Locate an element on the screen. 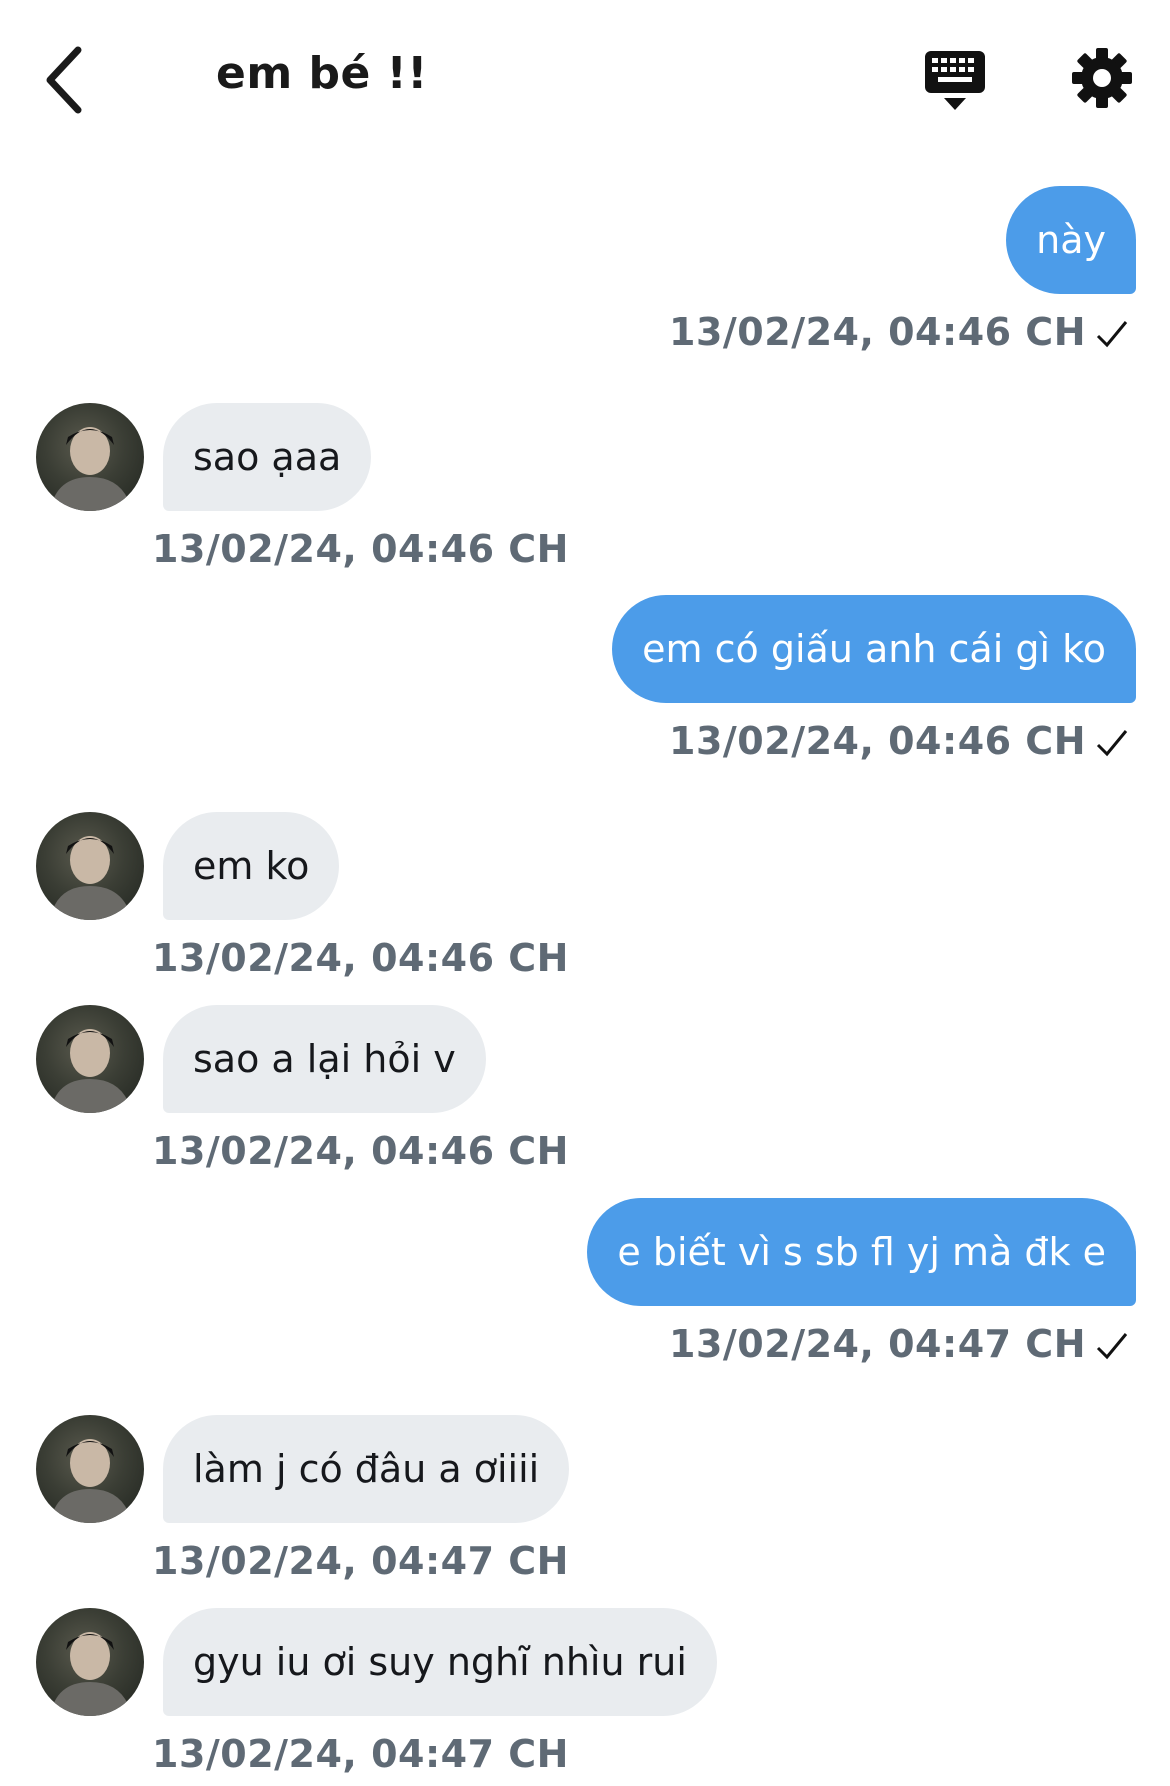 The height and width of the screenshot is (1786, 1170). keyboard-icon is located at coordinates (955, 80).